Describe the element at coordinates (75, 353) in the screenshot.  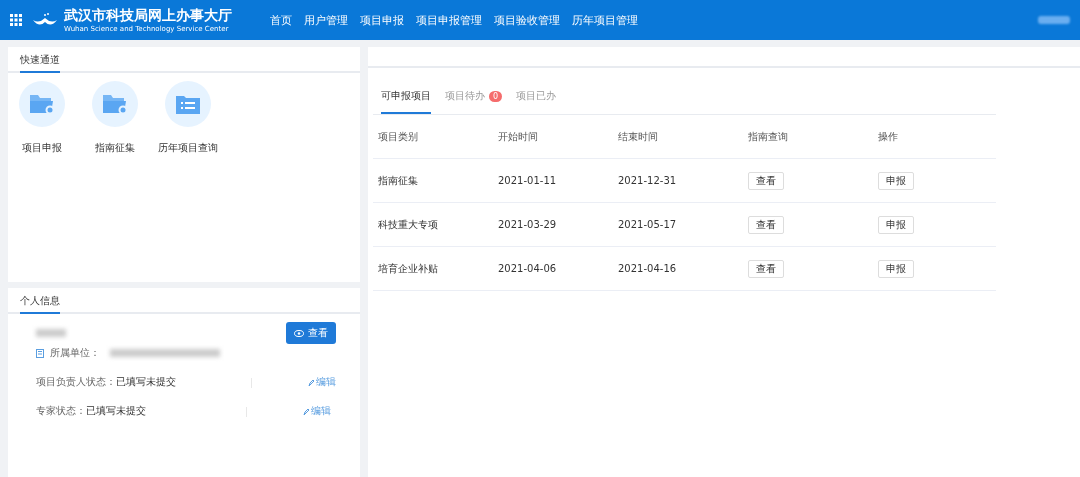
I see `unit-label: 所属单位：` at that location.